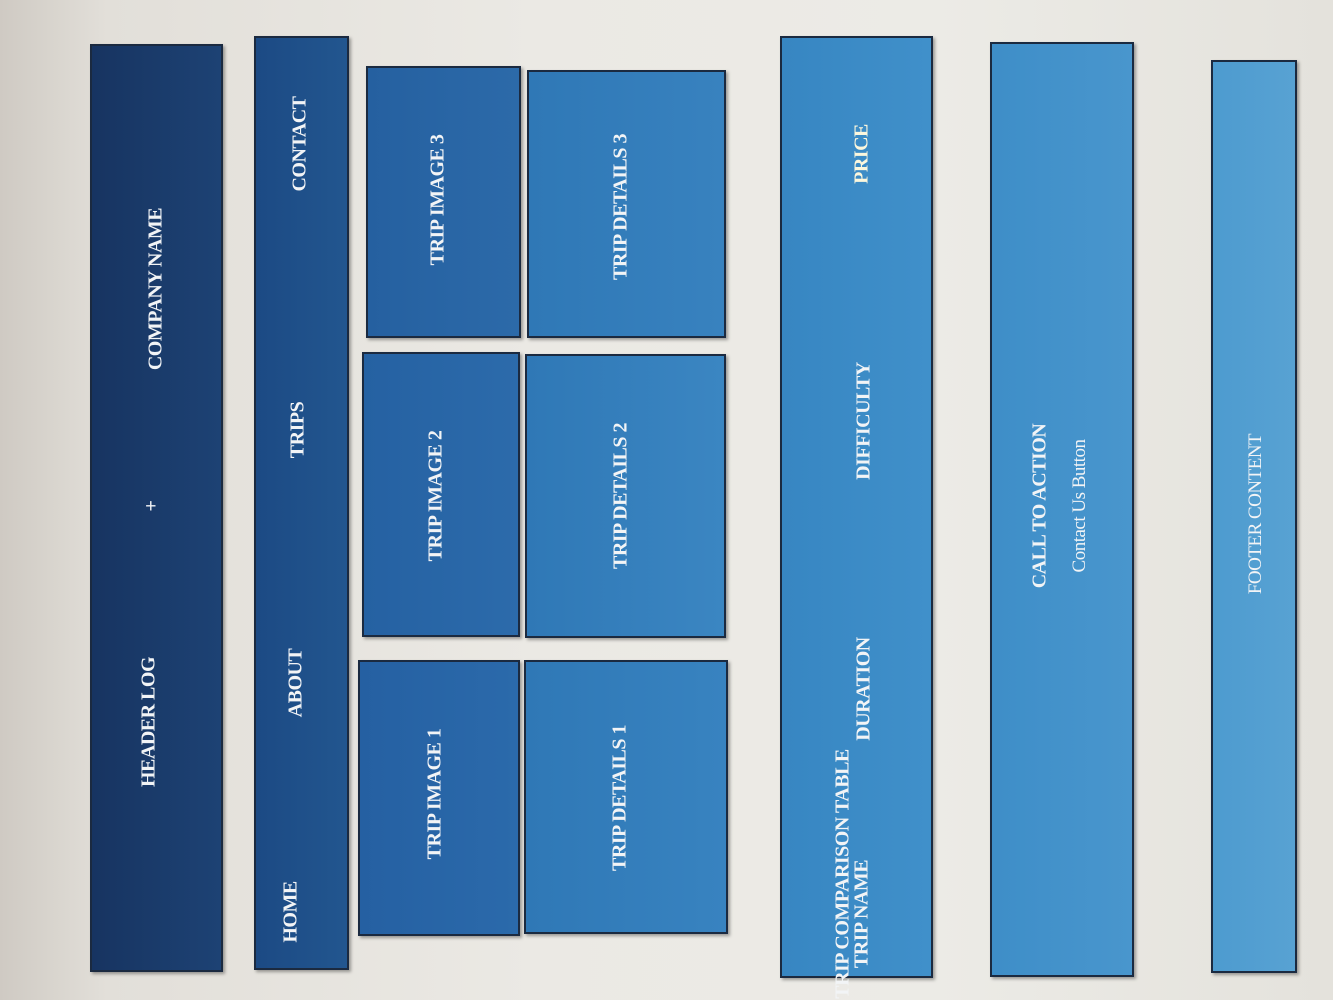 The image size is (1333, 1000). Describe the element at coordinates (861, 154) in the screenshot. I see `column-price: PRICE` at that location.